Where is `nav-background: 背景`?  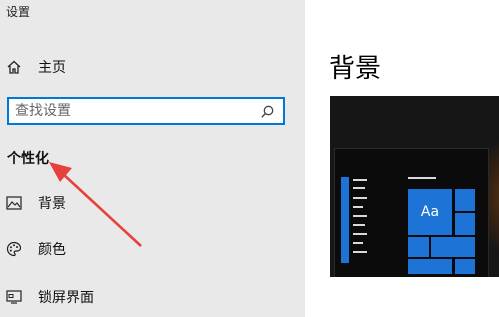 nav-background: 背景 is located at coordinates (36, 203).